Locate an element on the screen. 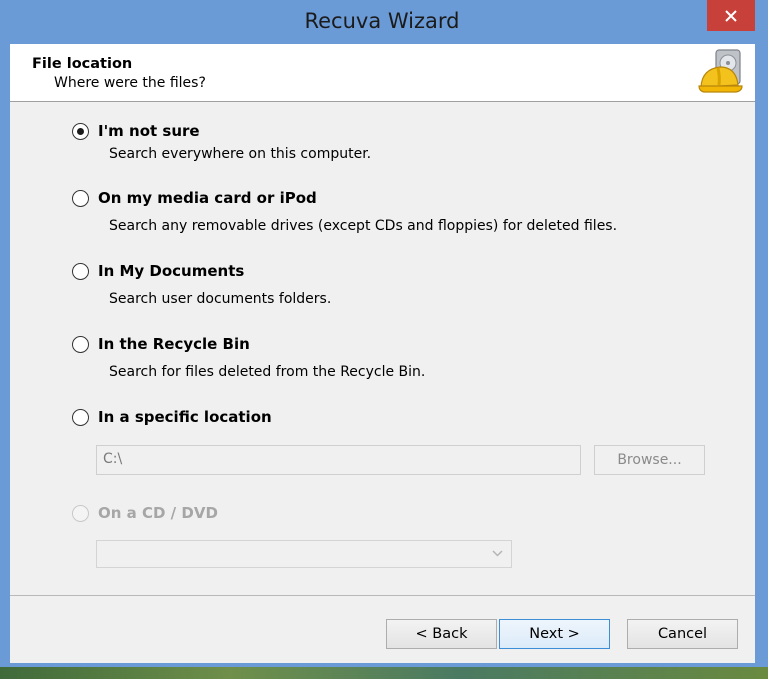 The height and width of the screenshot is (679, 768). option-media-card-label: On my media card or iPod is located at coordinates (207, 198).